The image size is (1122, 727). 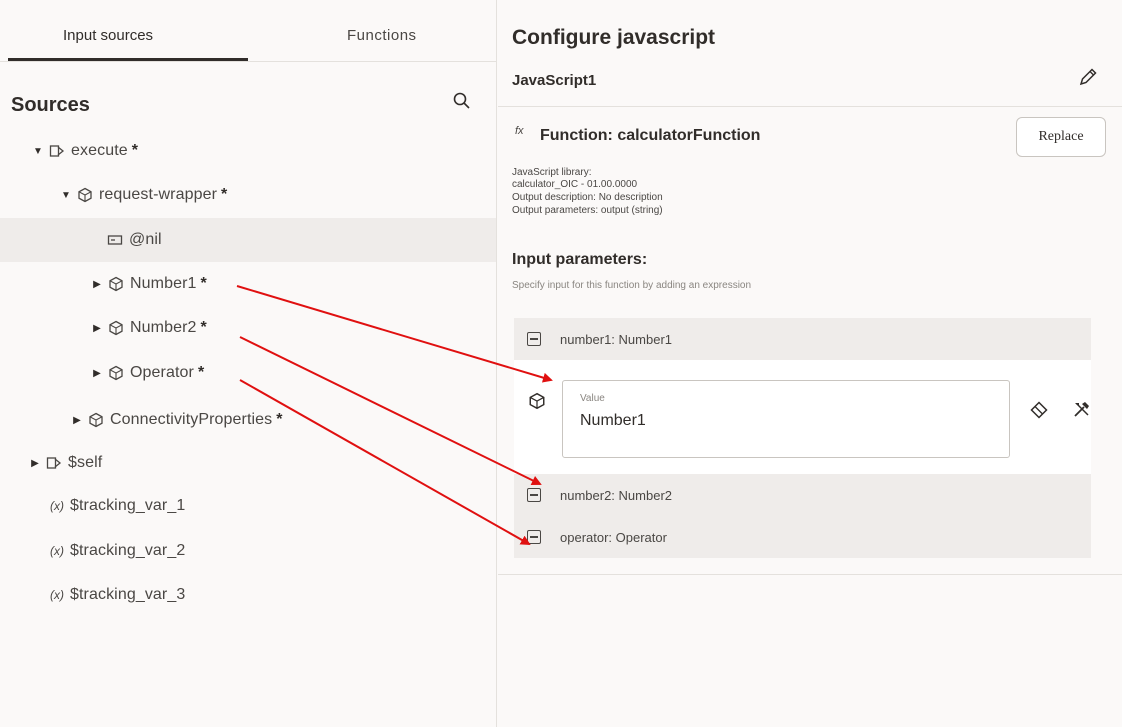 What do you see at coordinates (163, 327) in the screenshot?
I see `tree-item-label: Number2` at bounding box center [163, 327].